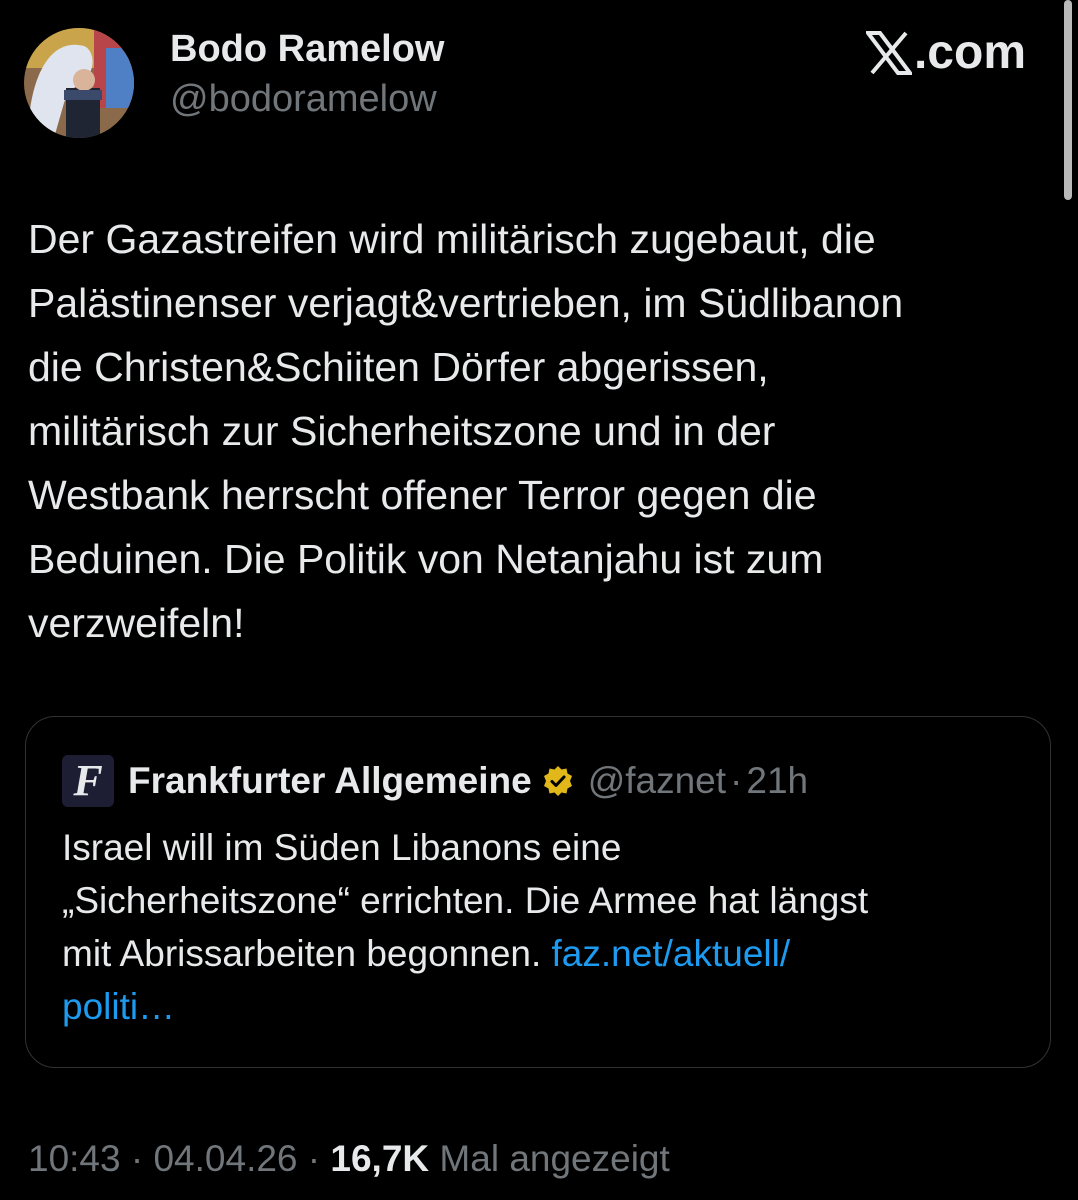  What do you see at coordinates (330, 781) in the screenshot?
I see `quoted-account-name: Frankfurter Allgemeine` at bounding box center [330, 781].